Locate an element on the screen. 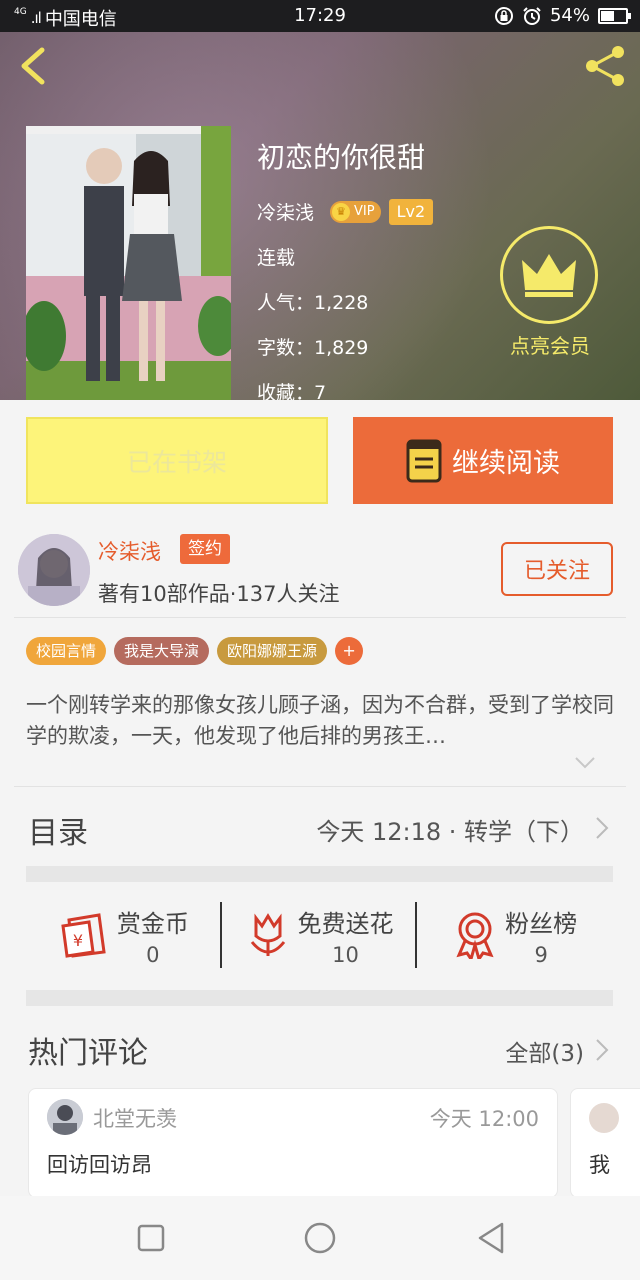 The height and width of the screenshot is (1280, 640). vip-badge: ♛ VIP is located at coordinates (355, 211).